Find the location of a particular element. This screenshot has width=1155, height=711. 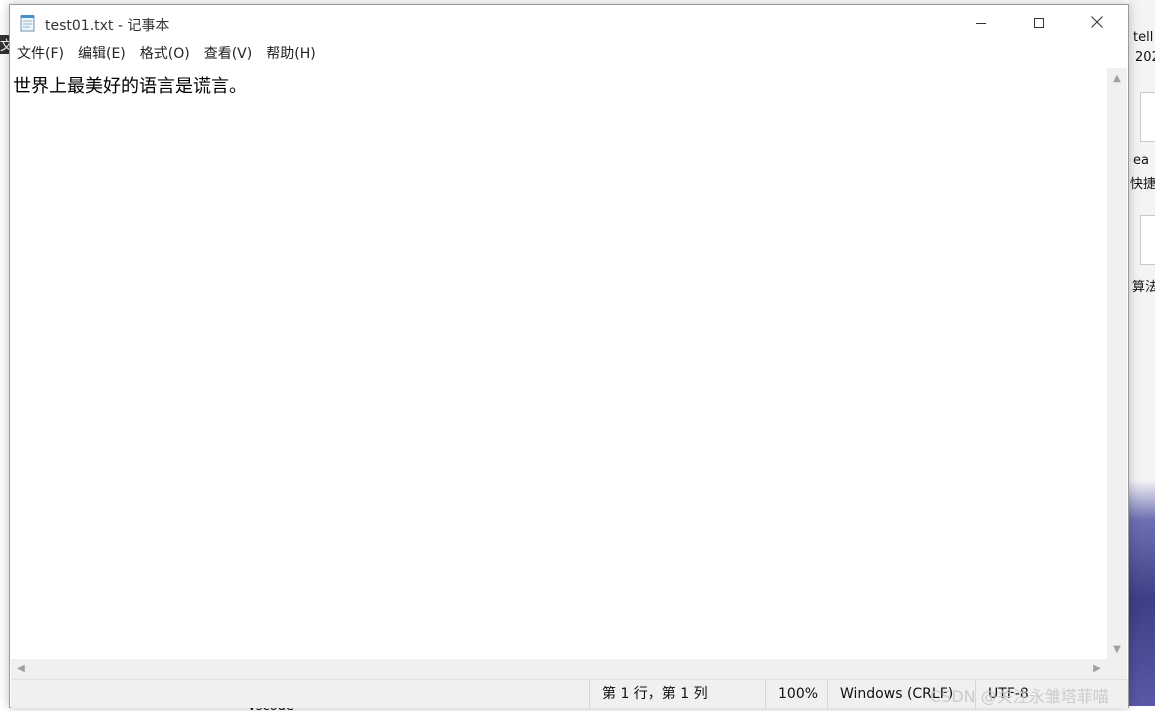

menu-edit: 编辑(E) is located at coordinates (102, 54).